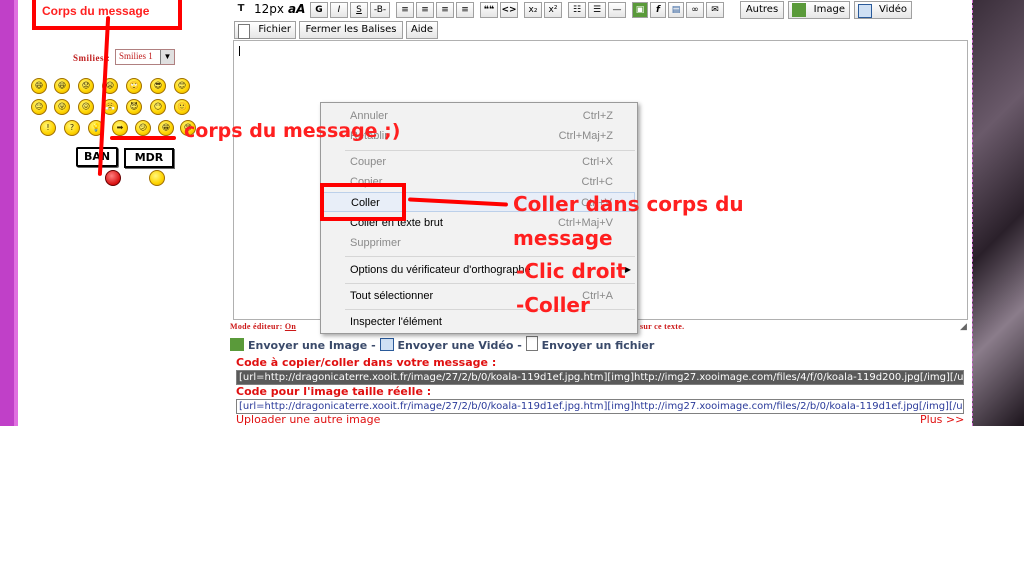 The height and width of the screenshot is (572, 1024). What do you see at coordinates (296, 9) in the screenshot?
I see `case-button: aA` at bounding box center [296, 9].